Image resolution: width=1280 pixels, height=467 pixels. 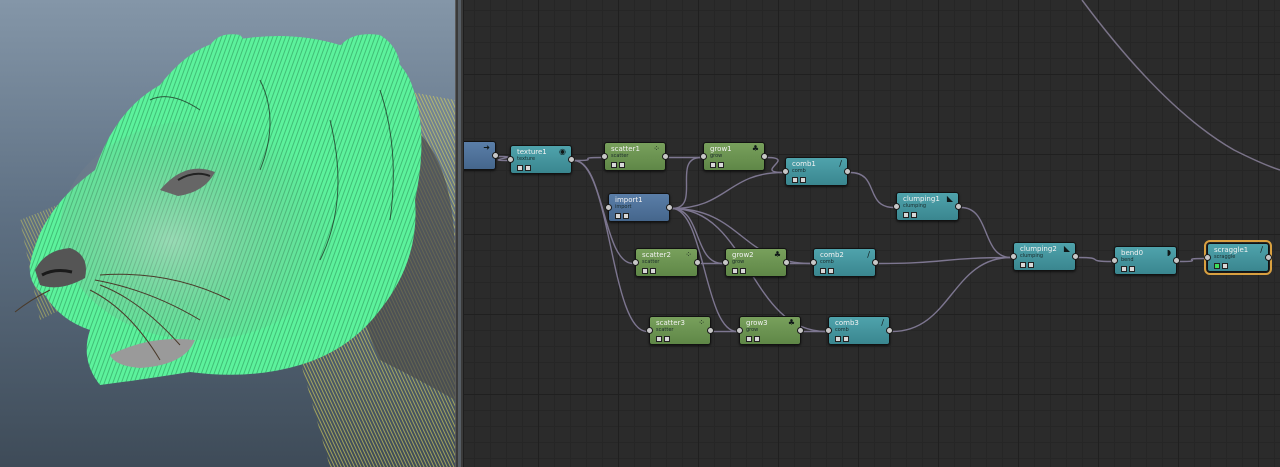 What do you see at coordinates (840, 163) in the screenshot?
I see `comb-icon: ∕` at bounding box center [840, 163].